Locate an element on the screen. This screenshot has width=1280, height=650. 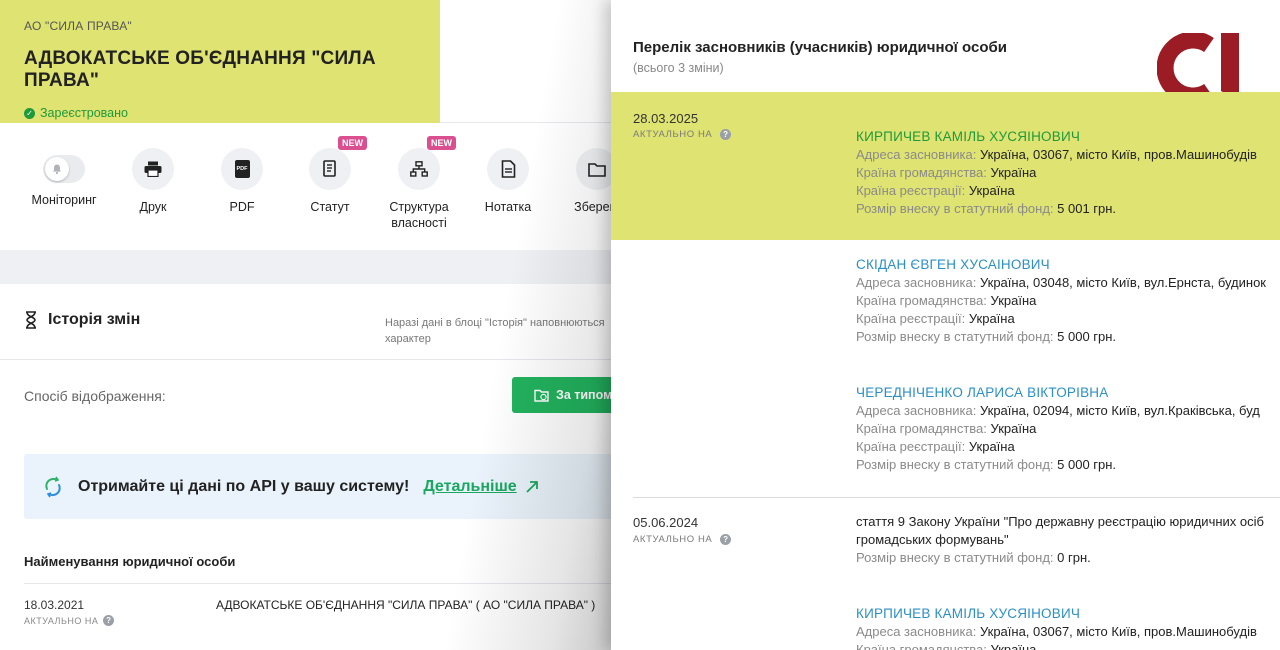
change-actual-label: АКТУАЛЬНО НА ? is located at coordinates (682, 539).